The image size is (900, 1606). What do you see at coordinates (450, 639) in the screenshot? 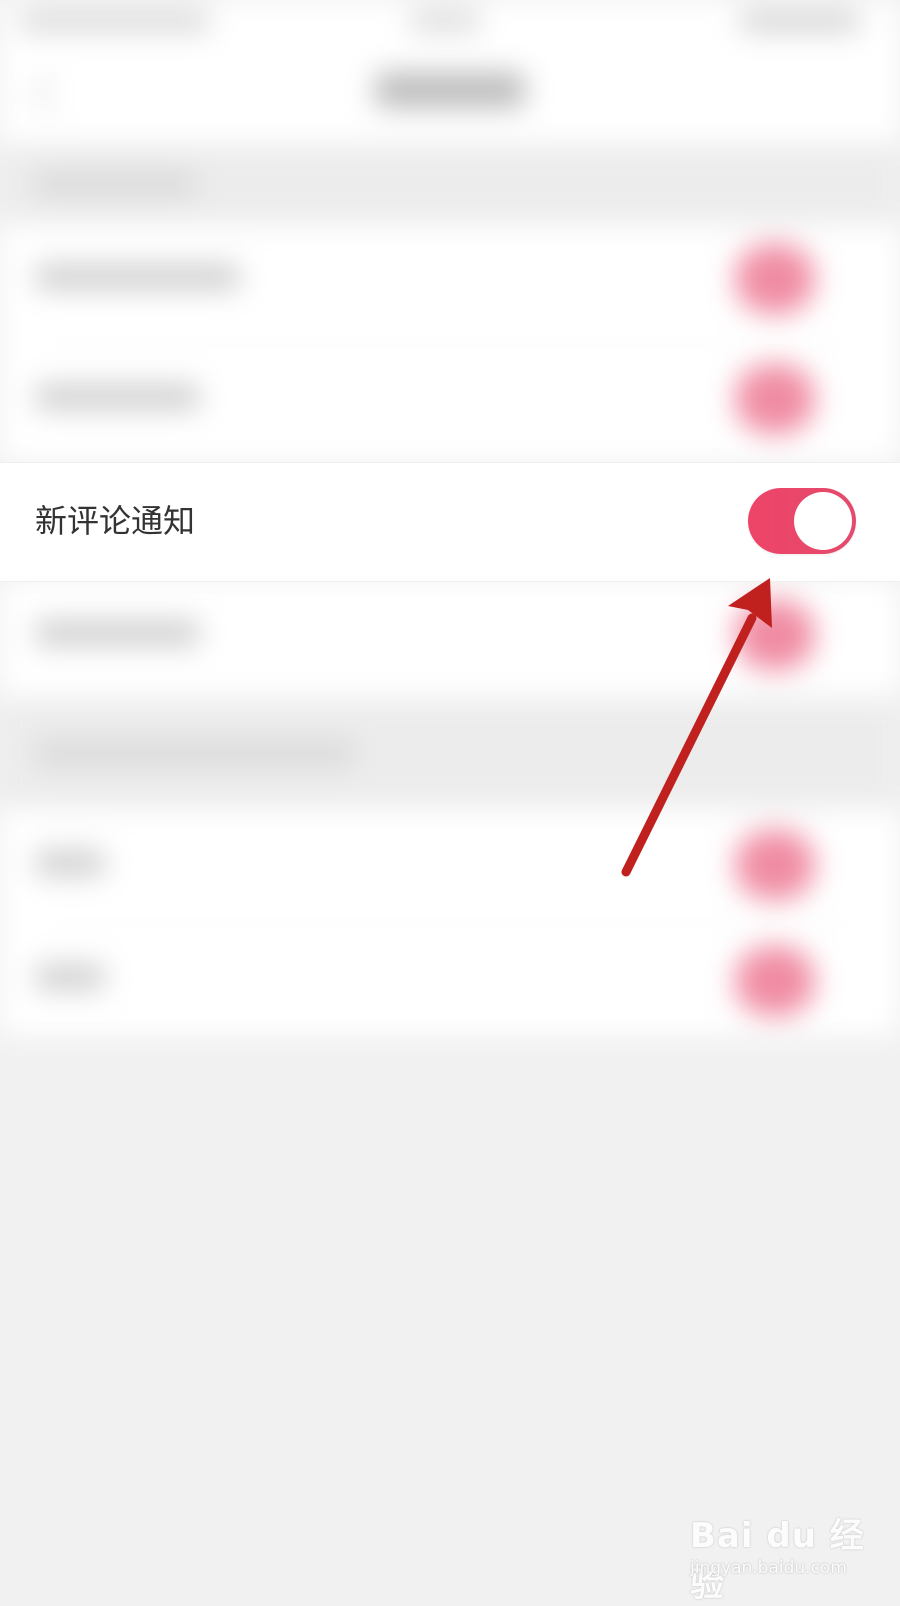
I see `settings-card-1-bottom` at bounding box center [450, 639].